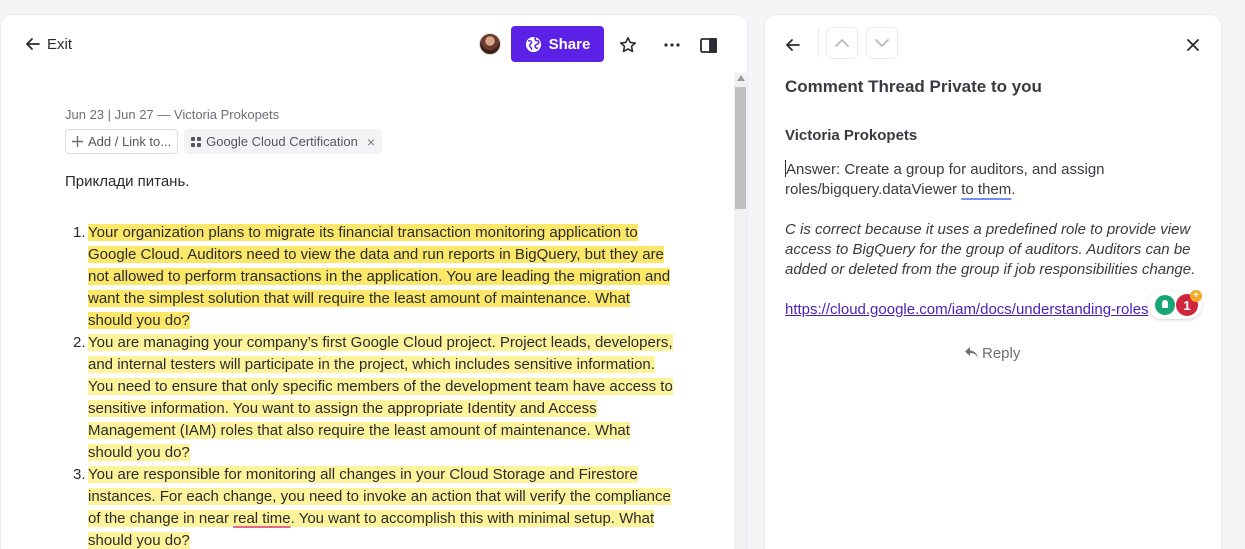 Image resolution: width=1245 pixels, height=549 pixels. Describe the element at coordinates (60, 44) in the screenshot. I see `exit-label: Exit` at that location.